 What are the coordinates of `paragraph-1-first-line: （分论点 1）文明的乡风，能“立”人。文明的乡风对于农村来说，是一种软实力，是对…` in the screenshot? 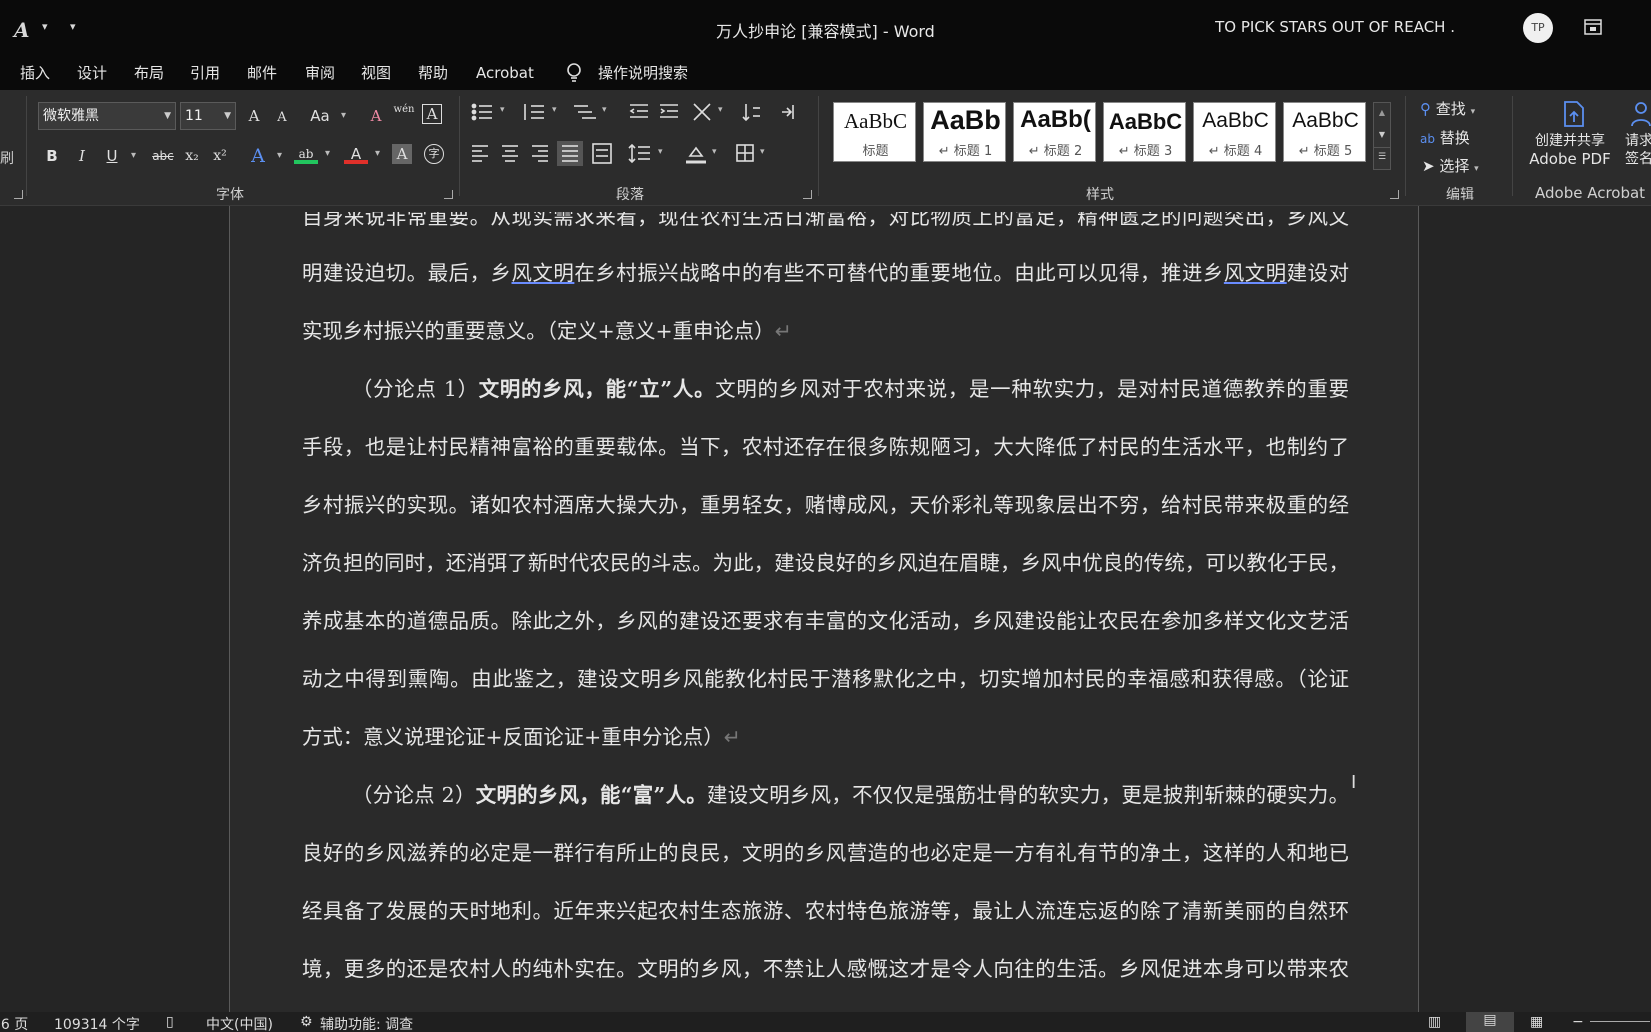 It's located at (850, 387).